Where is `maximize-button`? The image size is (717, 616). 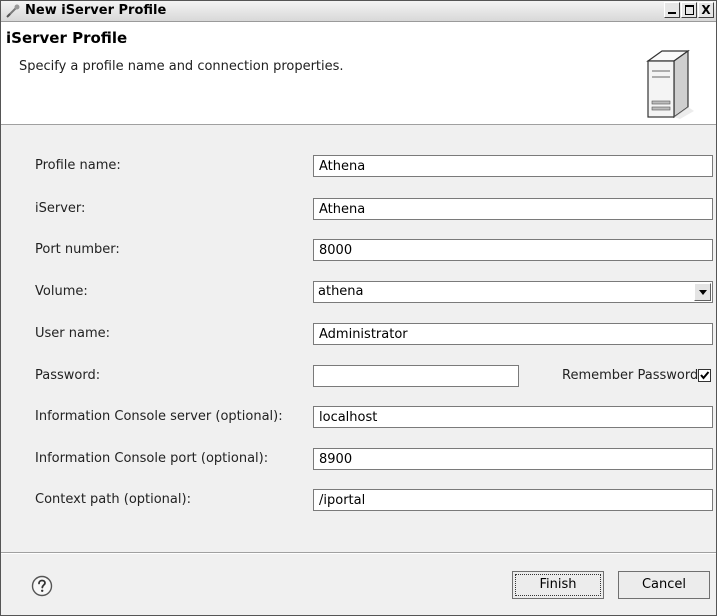
maximize-button is located at coordinates (689, 10).